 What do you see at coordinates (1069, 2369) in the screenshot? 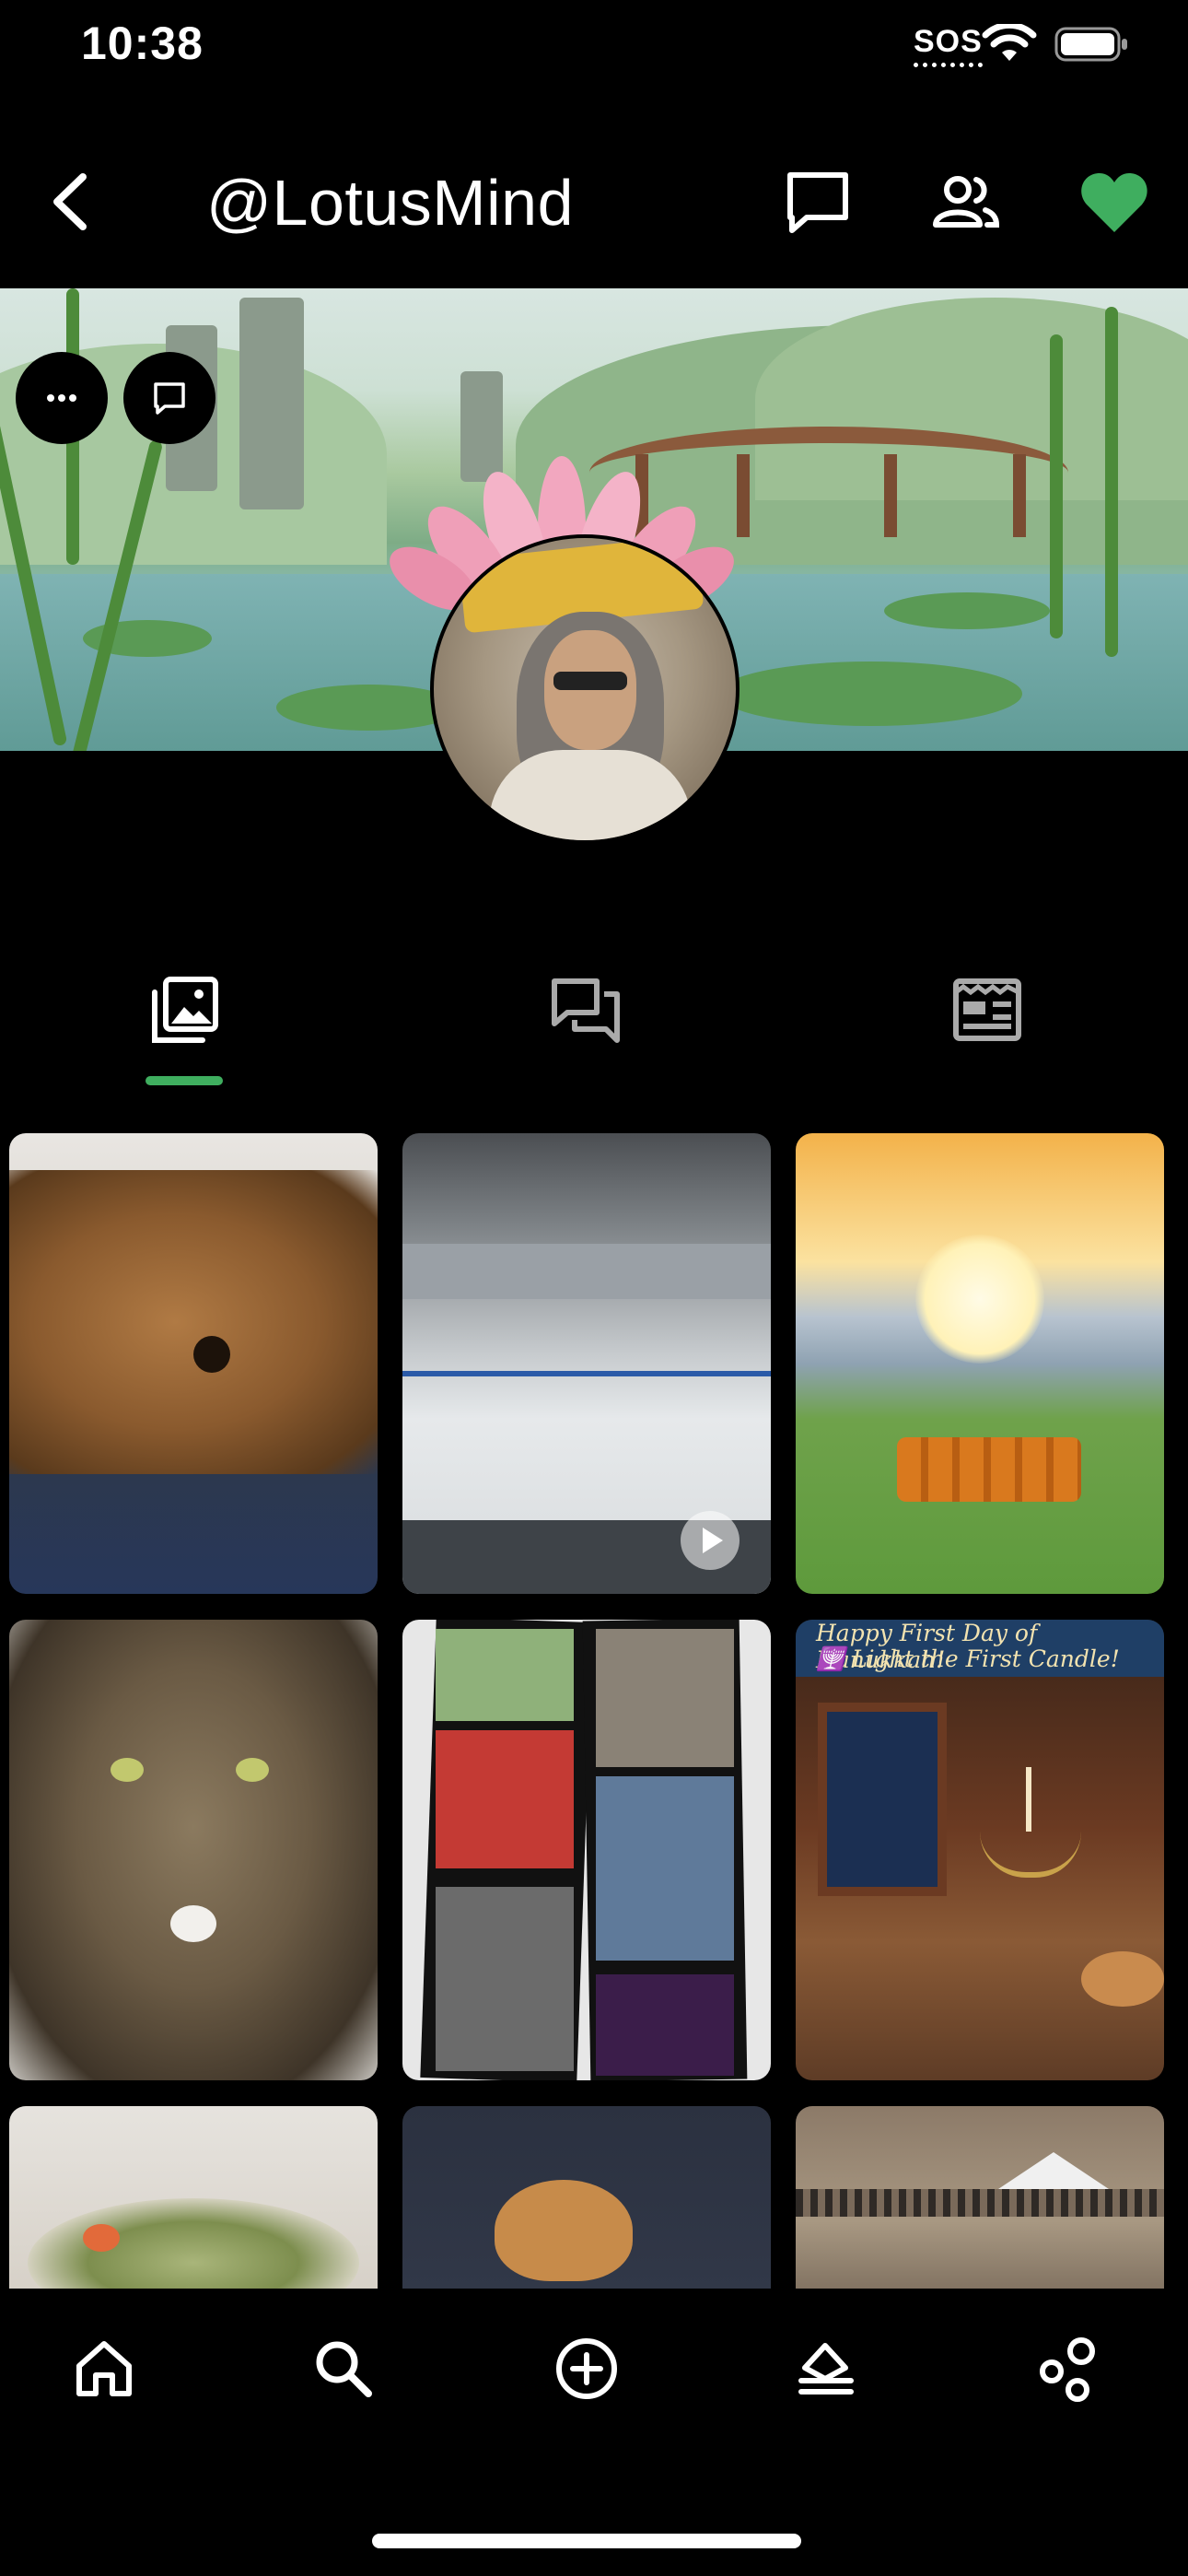
I see `connections-icon` at bounding box center [1069, 2369].